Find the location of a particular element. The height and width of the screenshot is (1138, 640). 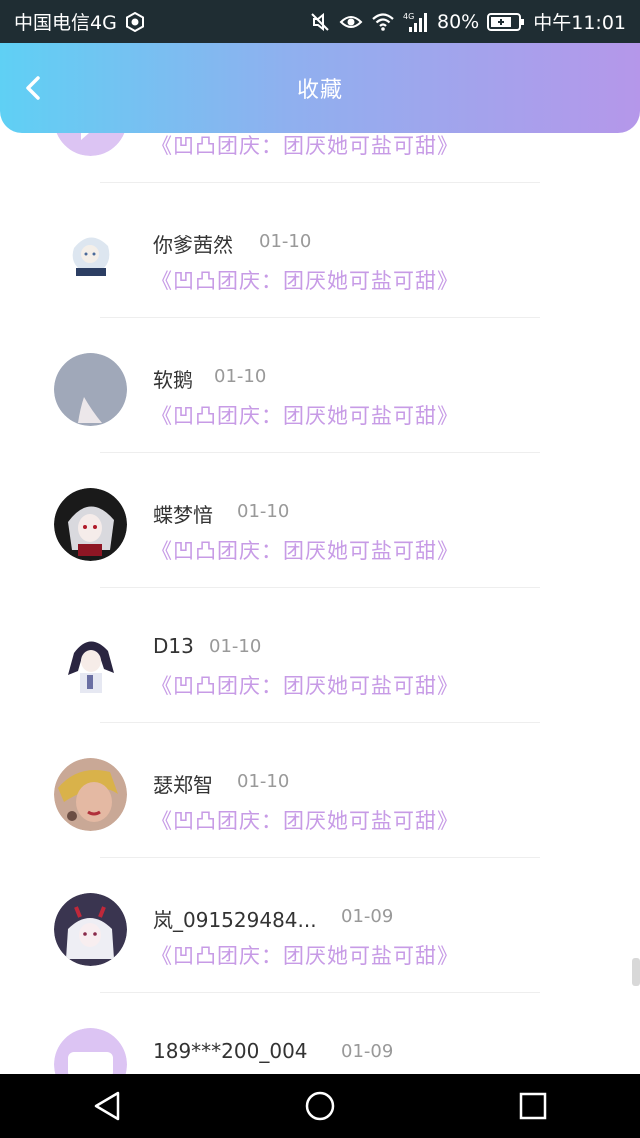

list-item: 岚_091529484... 01-09 《凹凸团庆：团厌她可盐可甜》 is located at coordinates (320, 925).